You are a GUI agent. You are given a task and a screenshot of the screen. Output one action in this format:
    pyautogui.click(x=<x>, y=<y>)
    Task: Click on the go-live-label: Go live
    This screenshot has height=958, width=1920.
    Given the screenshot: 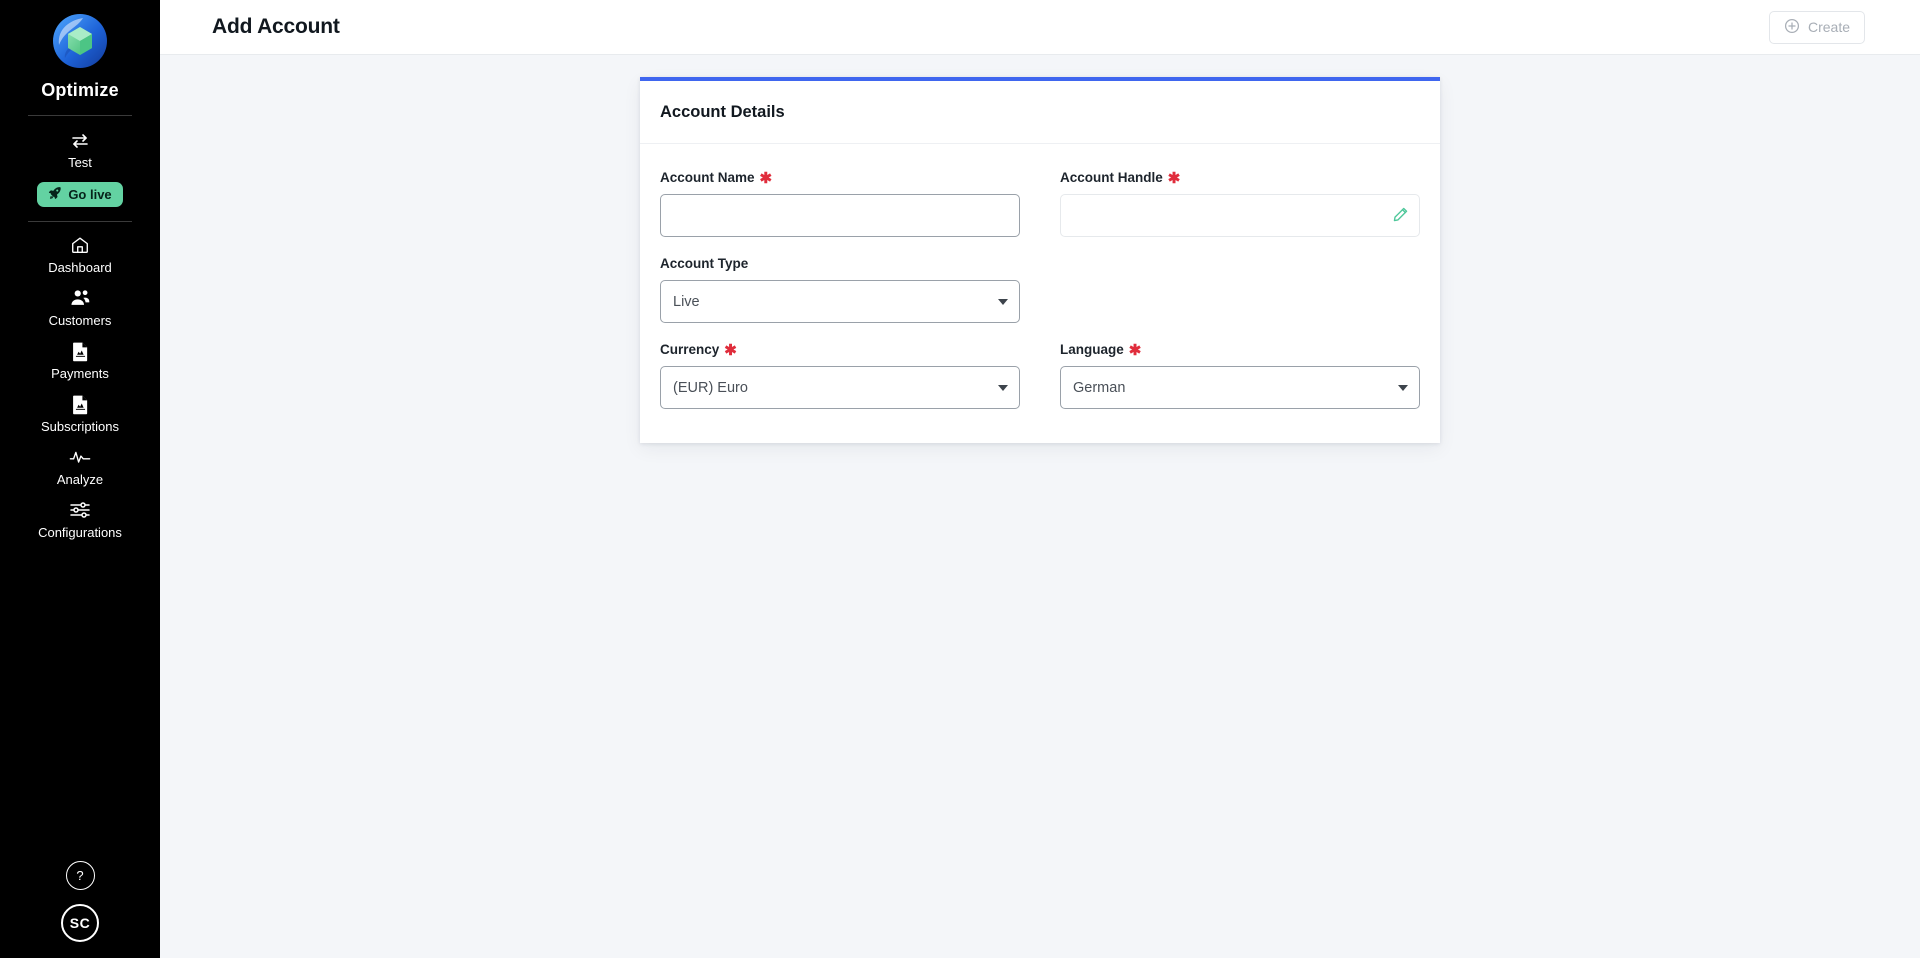 What is the action you would take?
    pyautogui.click(x=90, y=194)
    